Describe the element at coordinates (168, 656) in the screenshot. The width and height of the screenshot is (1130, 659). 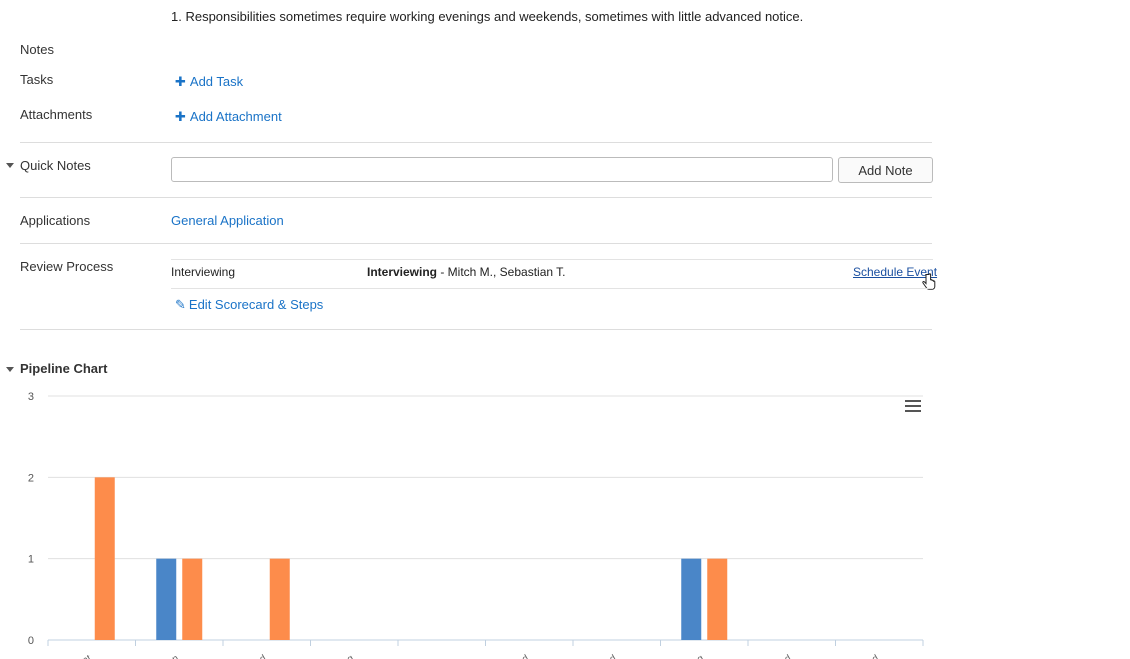
I see `x-tick-label: …ion` at that location.